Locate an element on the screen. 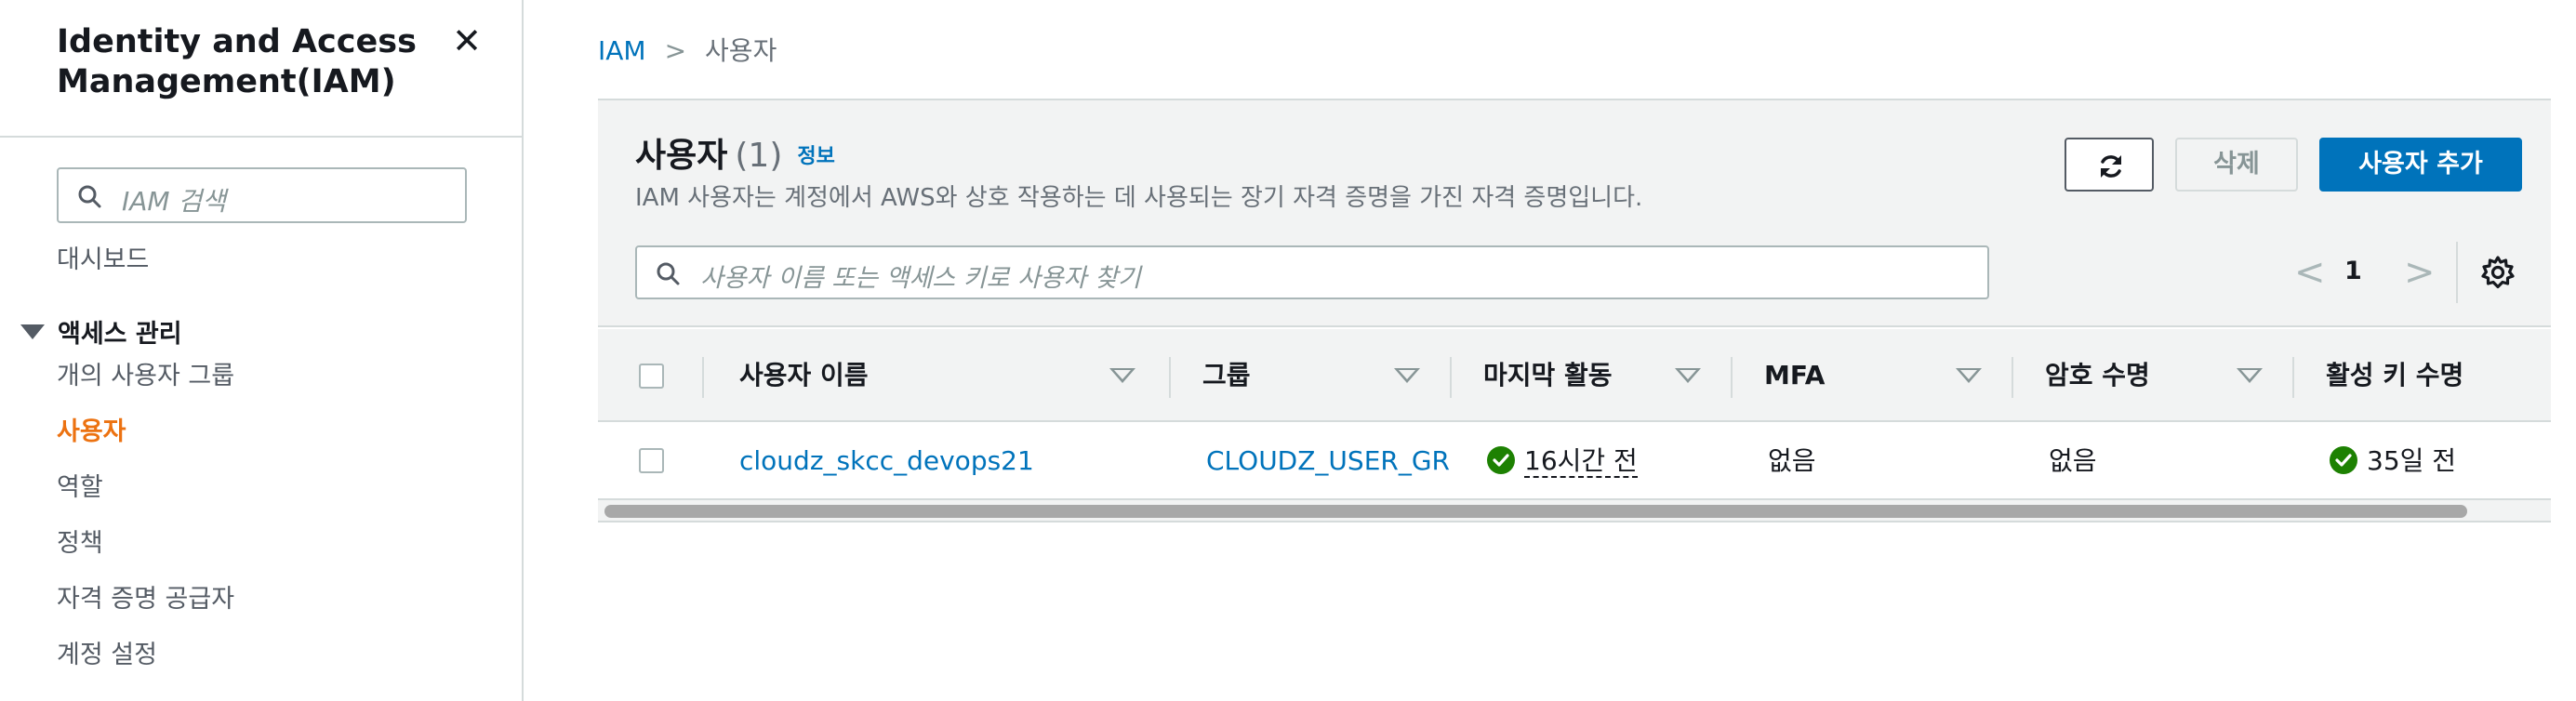 The width and height of the screenshot is (2576, 701). gear-icon is located at coordinates (2498, 273).